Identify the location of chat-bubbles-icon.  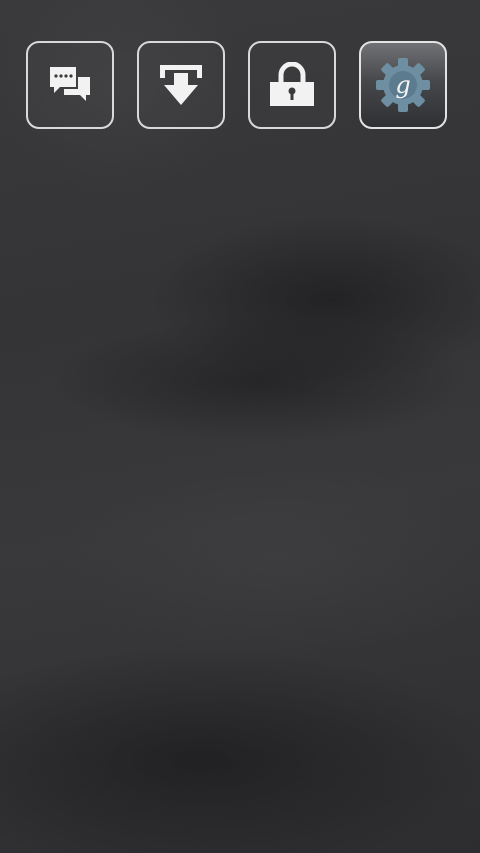
(70, 84).